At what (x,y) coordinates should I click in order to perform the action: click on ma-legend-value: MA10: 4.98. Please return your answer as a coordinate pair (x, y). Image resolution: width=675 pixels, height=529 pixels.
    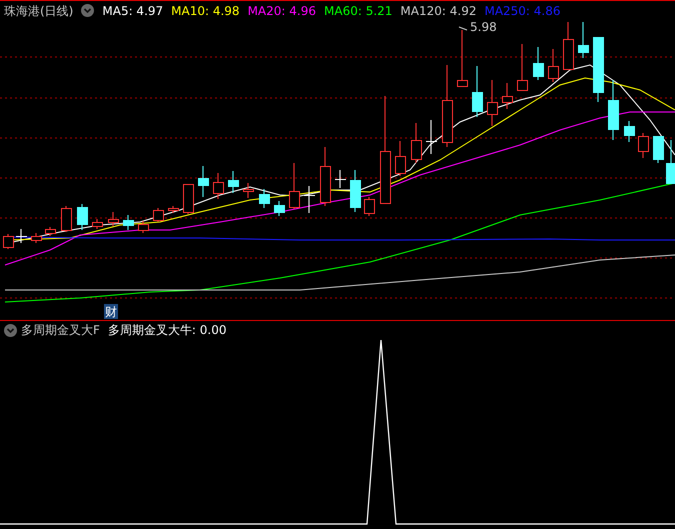
    Looking at the image, I should click on (205, 11).